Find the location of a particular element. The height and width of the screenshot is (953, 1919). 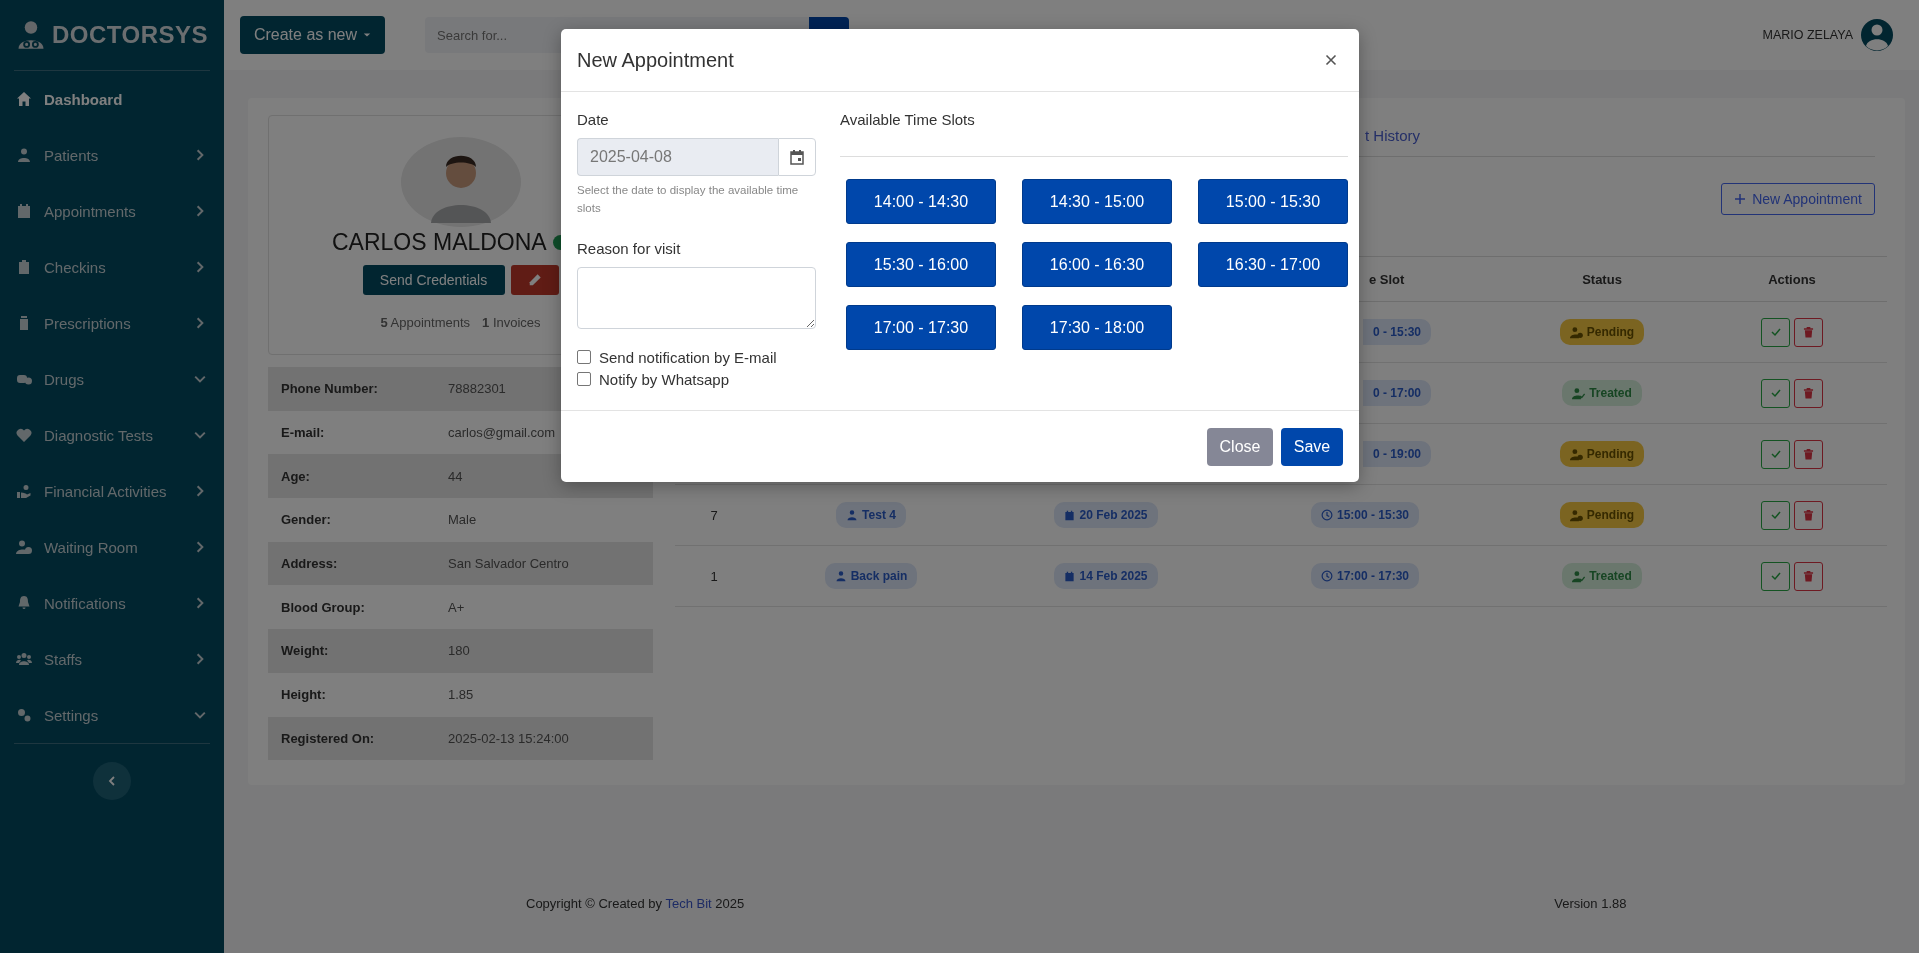

user-check-icon is located at coordinates (1579, 393).